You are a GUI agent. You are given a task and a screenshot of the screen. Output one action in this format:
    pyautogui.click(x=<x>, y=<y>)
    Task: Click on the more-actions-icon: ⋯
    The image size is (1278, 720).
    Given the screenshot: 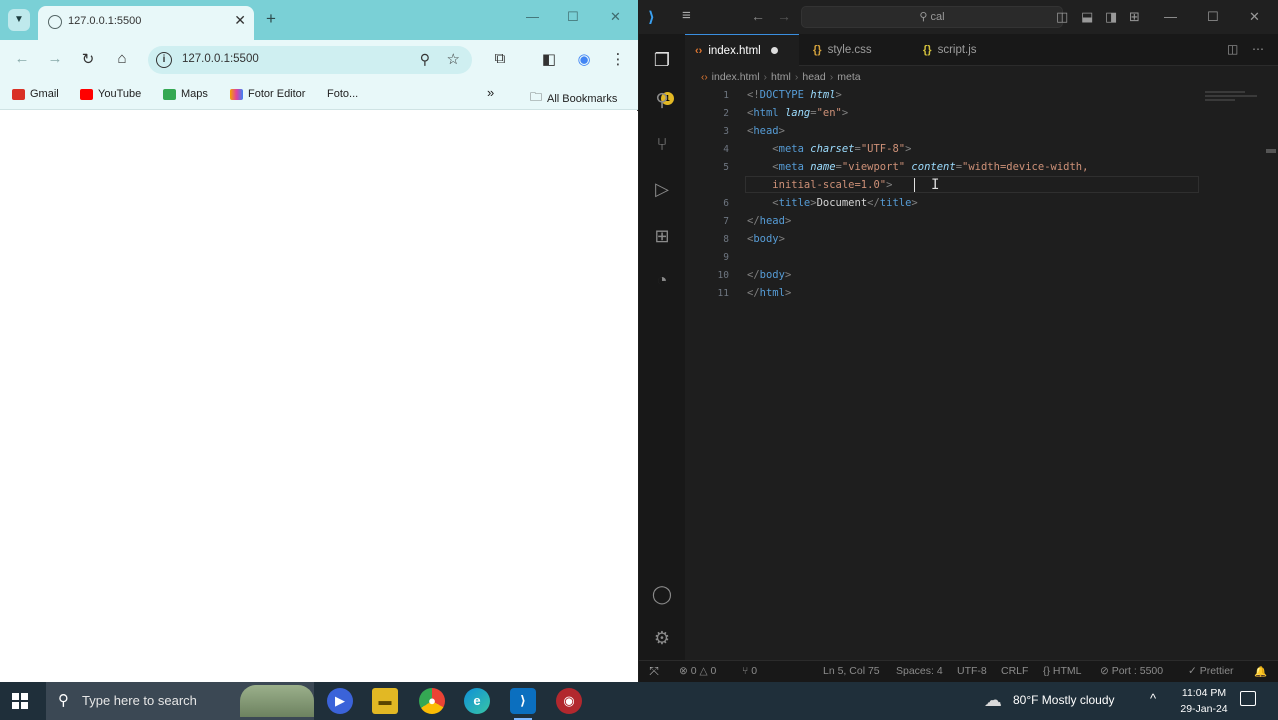 What is the action you would take?
    pyautogui.click(x=1258, y=49)
    